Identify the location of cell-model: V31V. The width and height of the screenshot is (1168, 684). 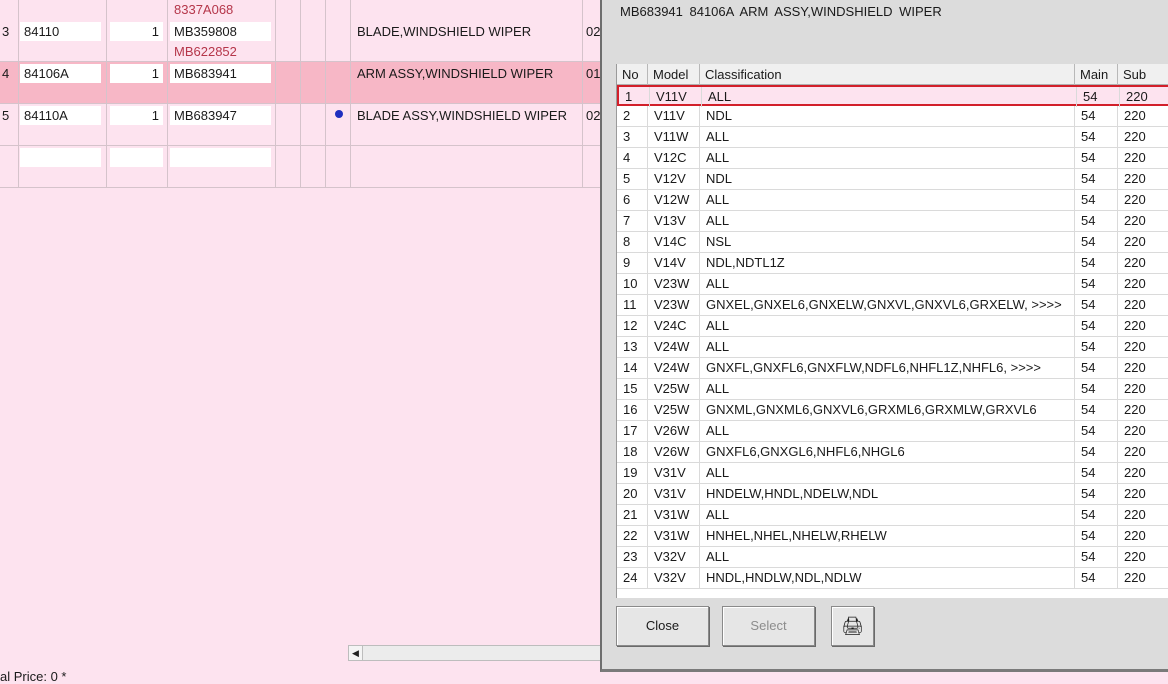
(674, 494).